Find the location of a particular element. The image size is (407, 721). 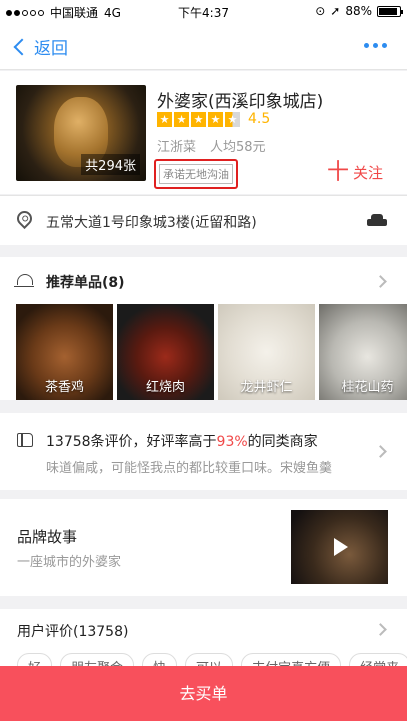

brand-story: 品牌故事 一座城市的外婆家 is located at coordinates (203, 547).